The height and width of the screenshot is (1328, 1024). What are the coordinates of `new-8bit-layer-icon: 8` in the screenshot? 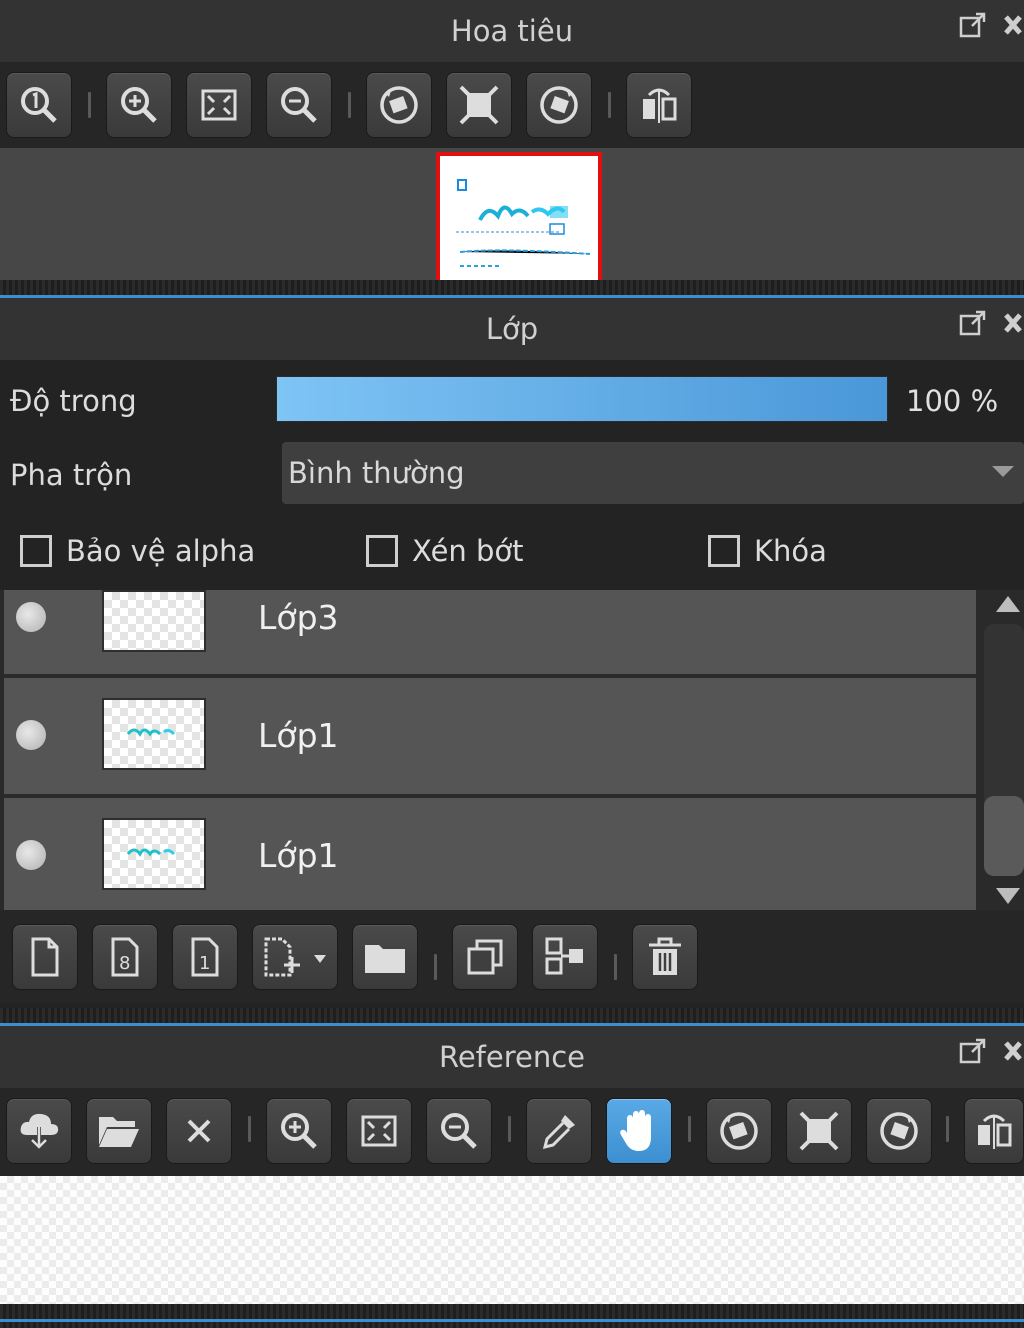 It's located at (125, 957).